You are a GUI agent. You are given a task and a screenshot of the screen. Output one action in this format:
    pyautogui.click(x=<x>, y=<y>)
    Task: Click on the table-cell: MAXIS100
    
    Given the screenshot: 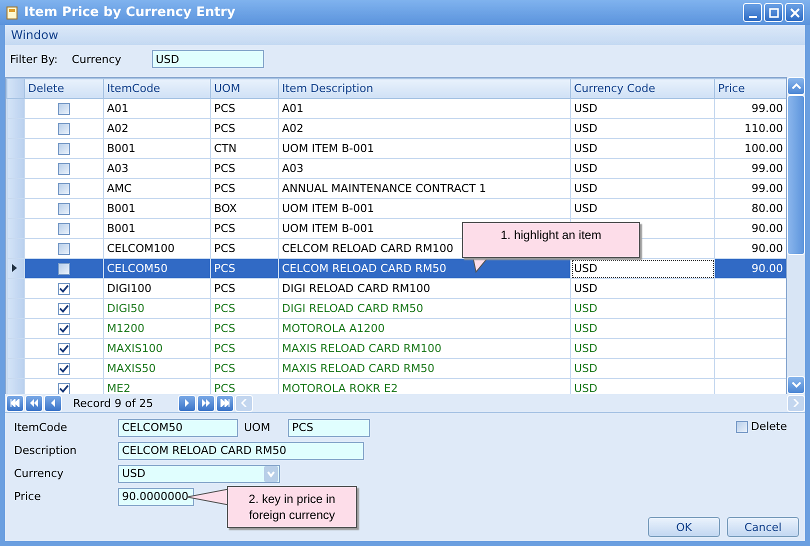 What is the action you would take?
    pyautogui.click(x=157, y=348)
    